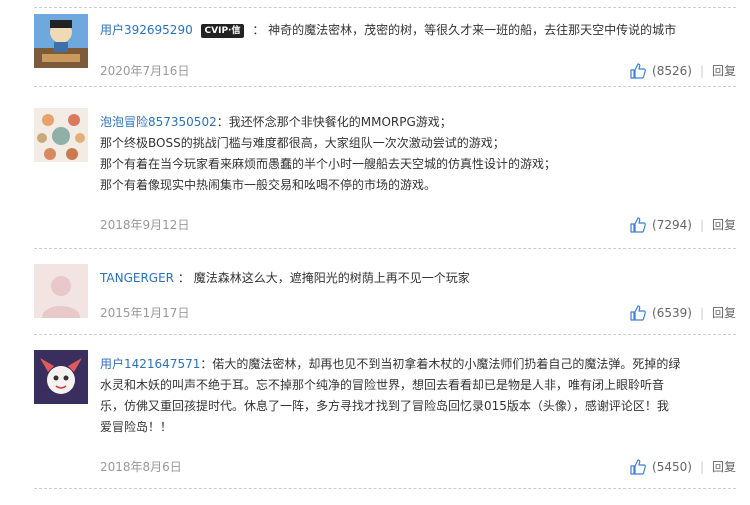 The width and height of the screenshot is (750, 505). I want to click on comment-actions: (6539) | 回复, so click(683, 312).